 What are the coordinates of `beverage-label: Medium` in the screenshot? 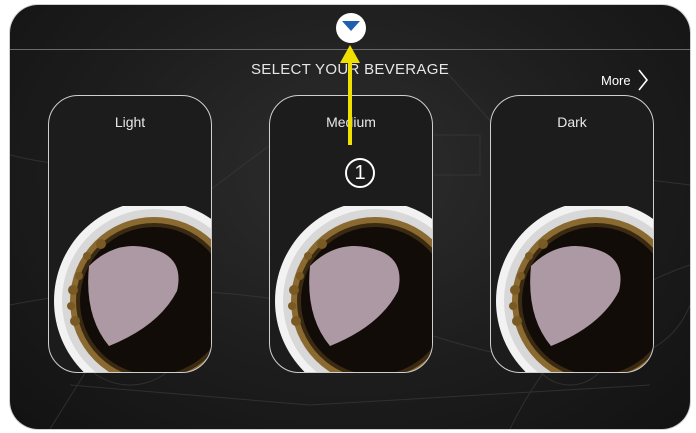 It's located at (351, 122).